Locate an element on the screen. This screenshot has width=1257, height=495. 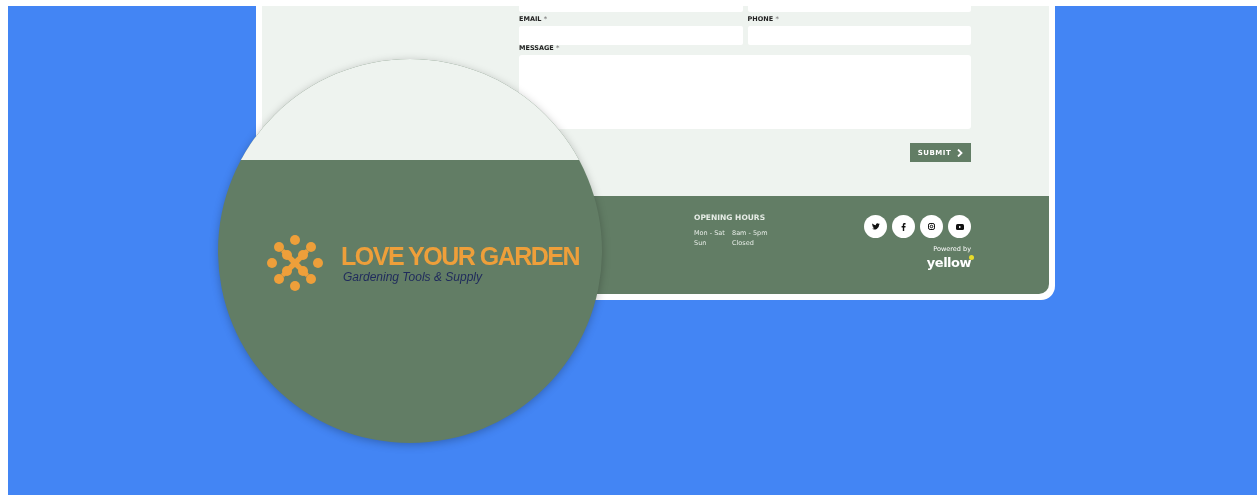
twitter-link is located at coordinates (875, 226).